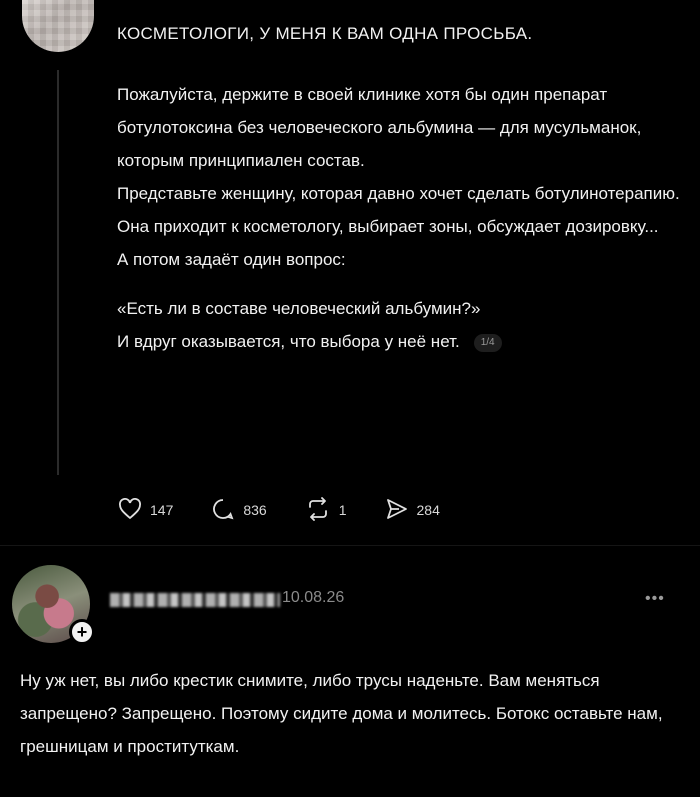 The width and height of the screenshot is (700, 797). Describe the element at coordinates (487, 342) in the screenshot. I see `page-counter: 1/4` at that location.